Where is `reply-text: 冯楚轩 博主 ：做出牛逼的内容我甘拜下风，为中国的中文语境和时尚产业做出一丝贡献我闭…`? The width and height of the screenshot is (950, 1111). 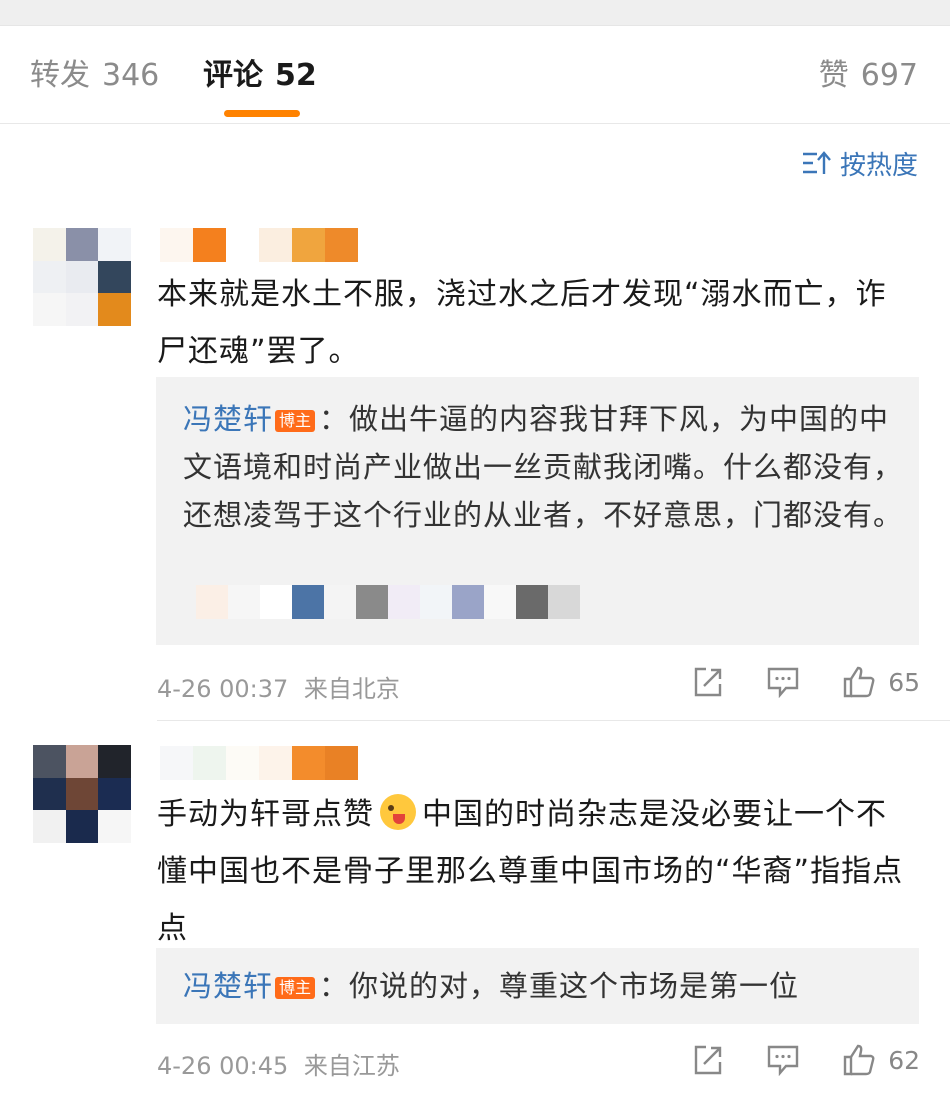 reply-text: 冯楚轩 博主 ：做出牛逼的内容我甘拜下风，为中国的中文语境和时尚产业做出一丝贡献我闭… is located at coordinates (543, 467).